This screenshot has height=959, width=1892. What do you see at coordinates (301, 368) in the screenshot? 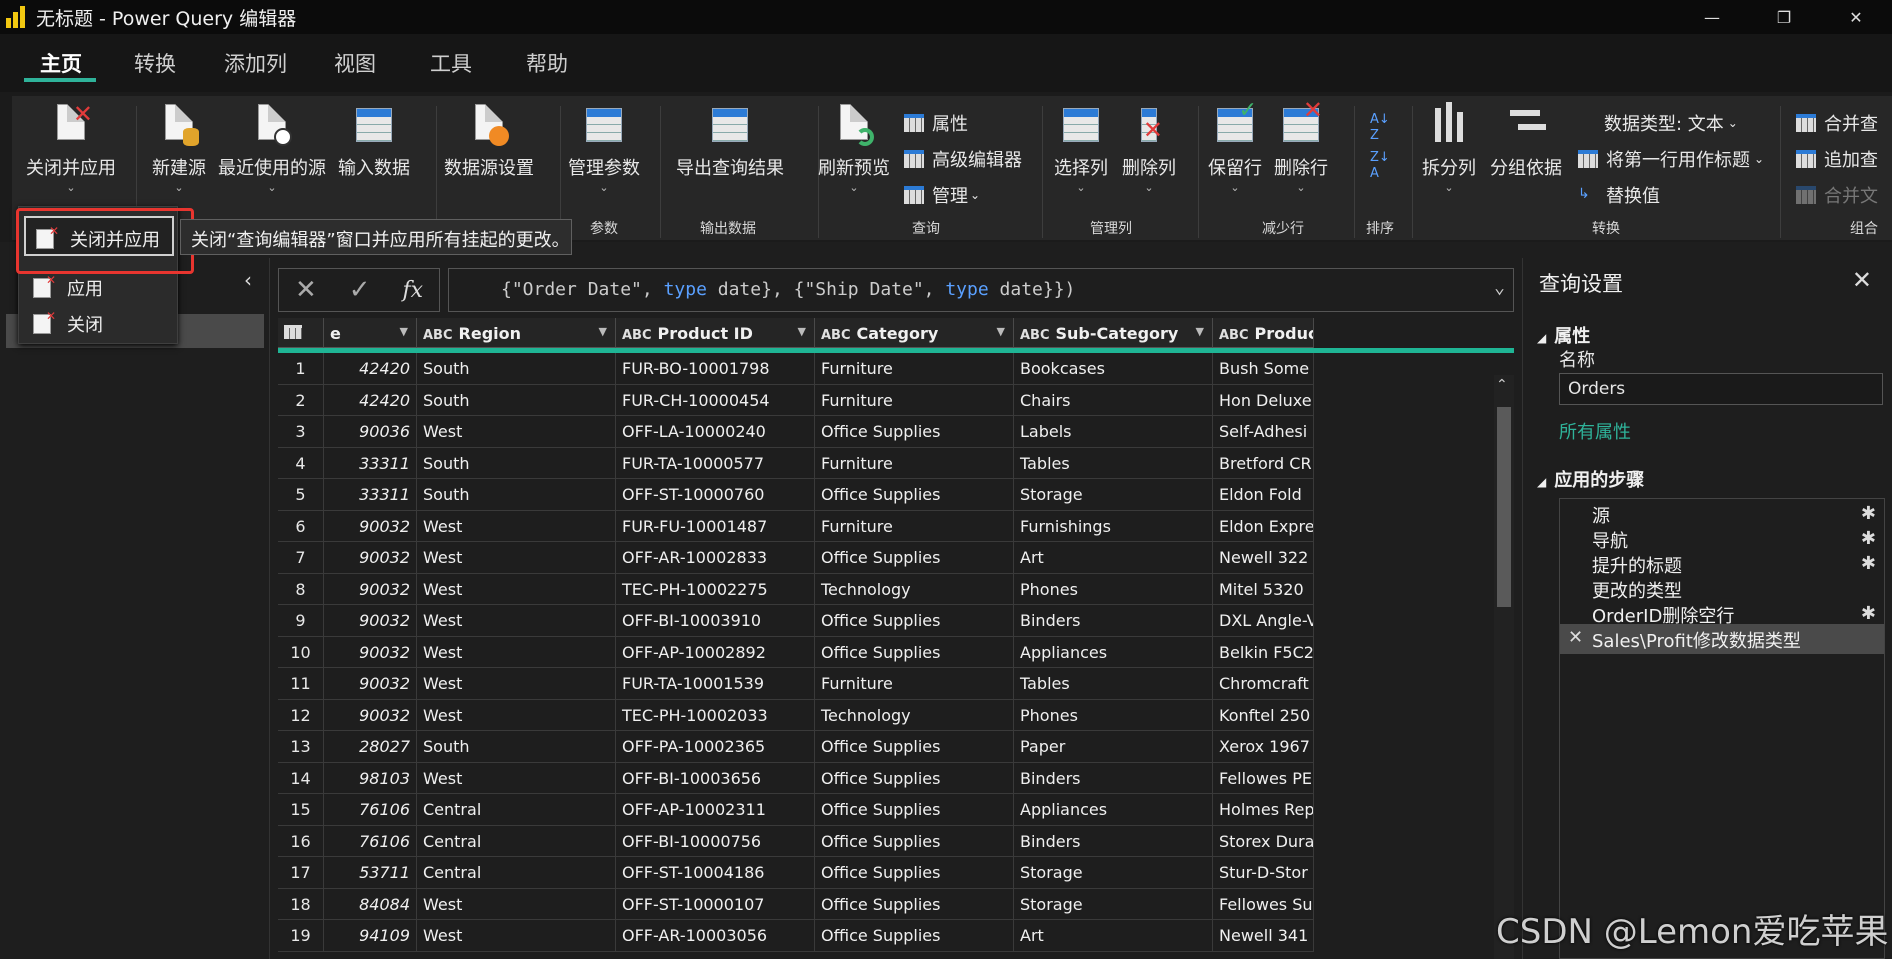
I see `row-number: 1` at bounding box center [301, 368].